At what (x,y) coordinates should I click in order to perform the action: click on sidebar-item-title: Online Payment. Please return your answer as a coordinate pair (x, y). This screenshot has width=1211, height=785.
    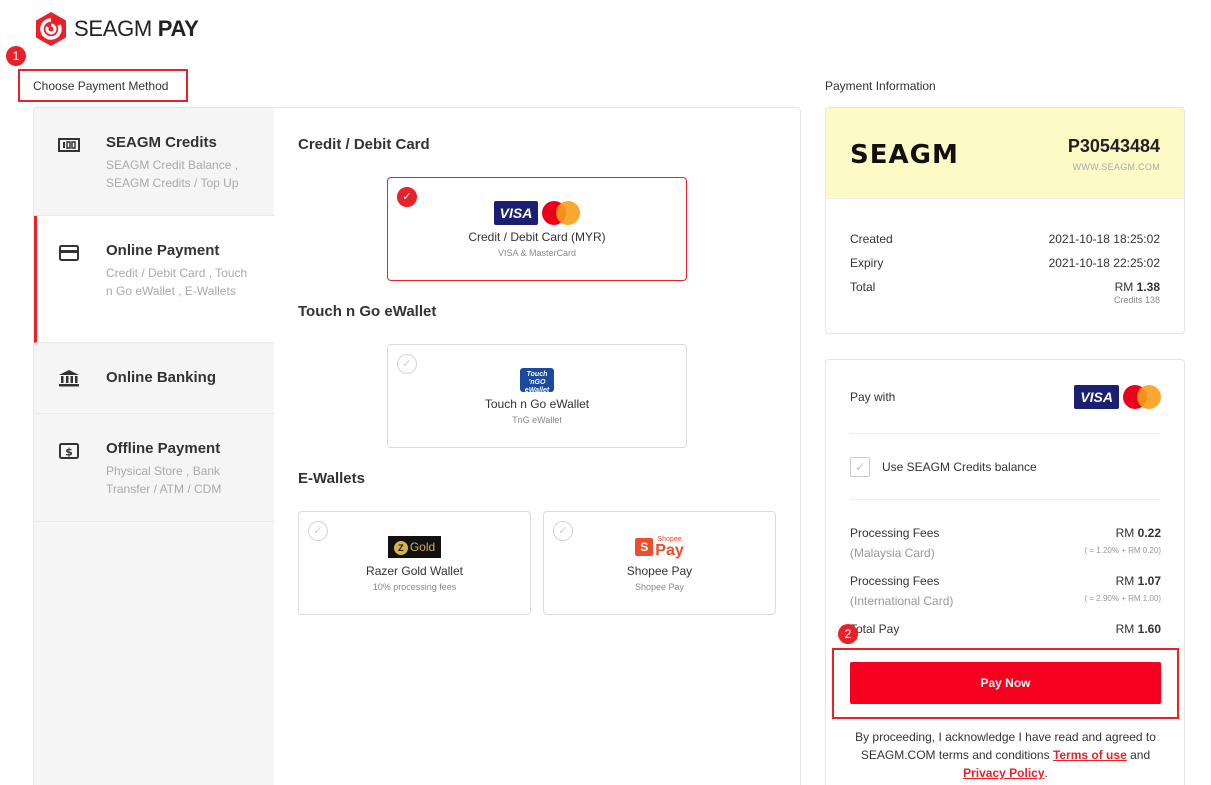
    Looking at the image, I should click on (163, 250).